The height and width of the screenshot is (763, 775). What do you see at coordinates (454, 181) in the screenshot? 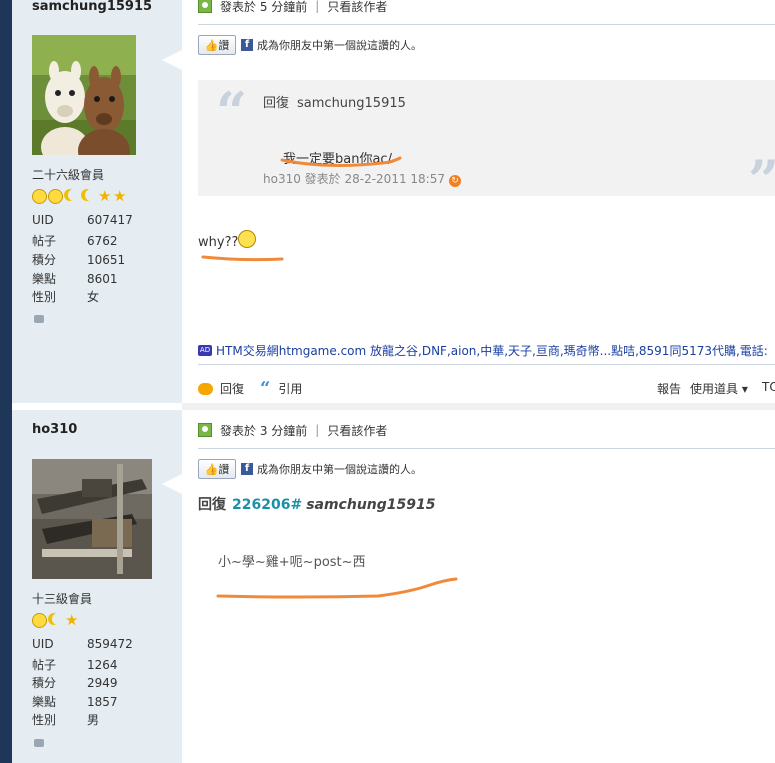
I see `jump-to-post-icon: ↻` at bounding box center [454, 181].